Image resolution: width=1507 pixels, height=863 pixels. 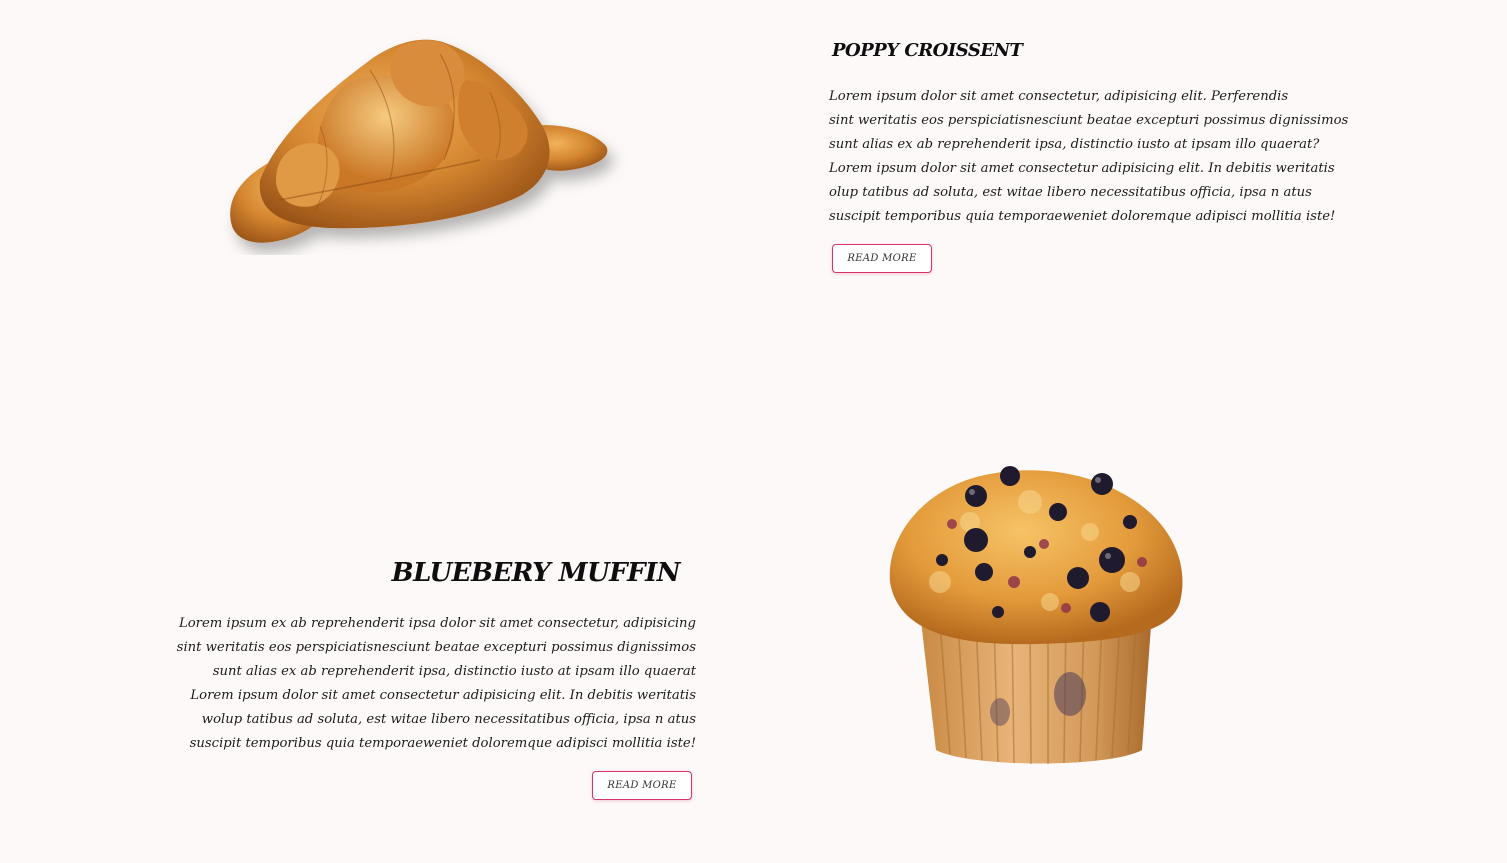 I want to click on muffin-image, so click(x=1036, y=615).